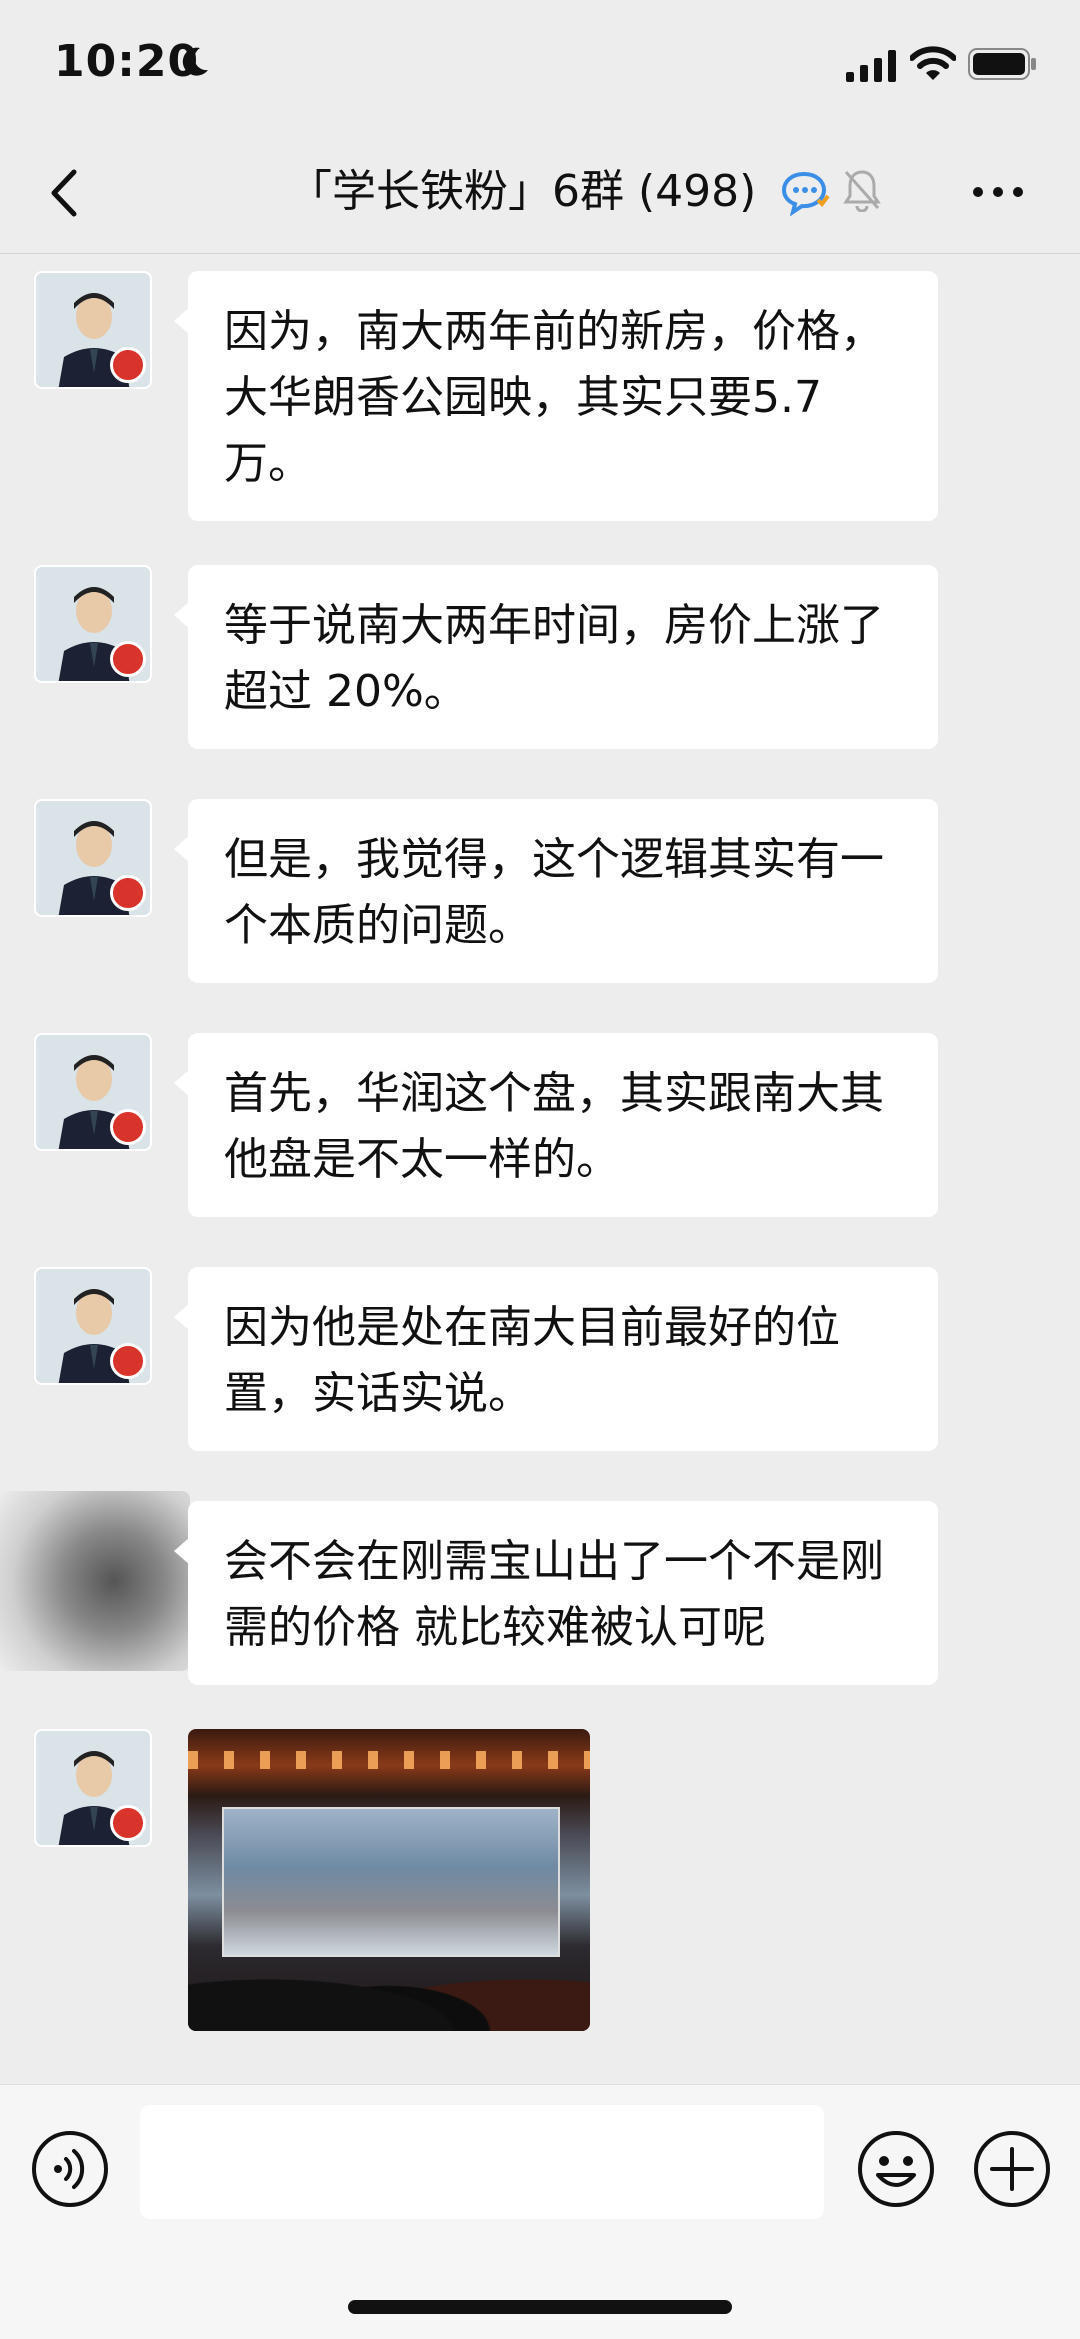 This screenshot has width=1080, height=2339. What do you see at coordinates (389, 1986) in the screenshot?
I see `audience` at bounding box center [389, 1986].